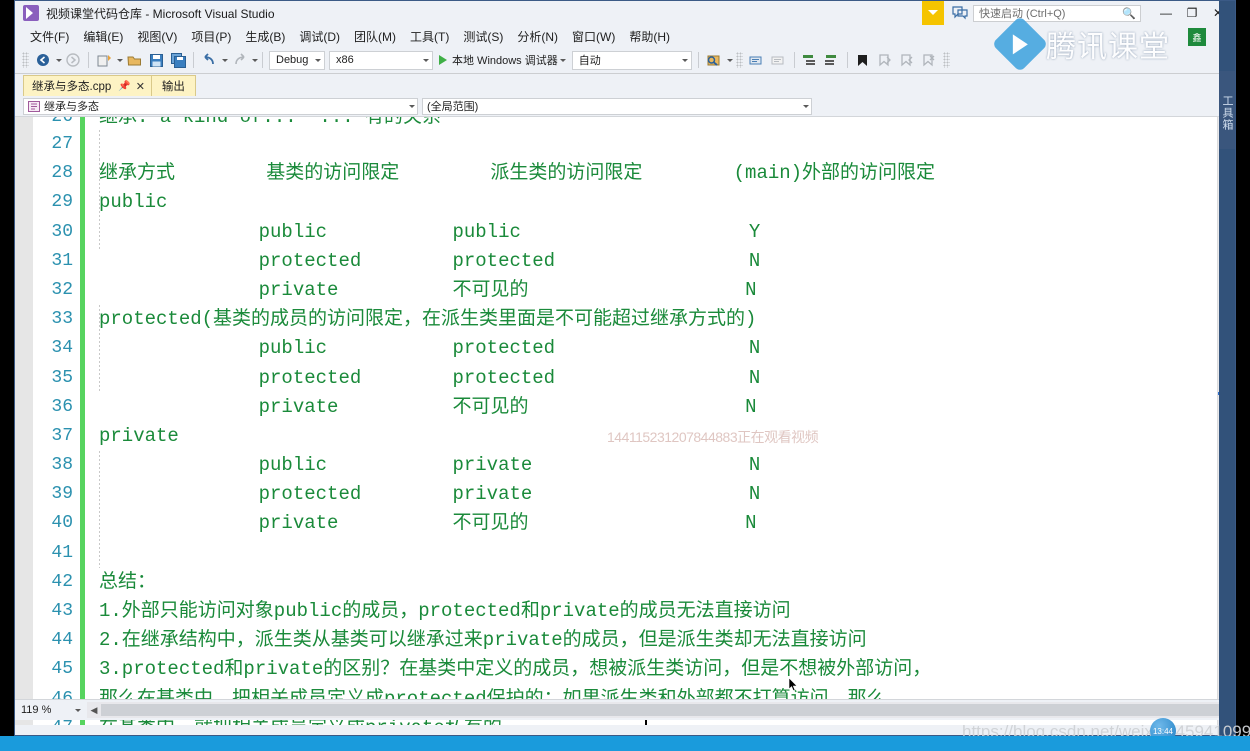 The height and width of the screenshot is (751, 1250). What do you see at coordinates (225, 60) in the screenshot?
I see `undo-caret-icon` at bounding box center [225, 60].